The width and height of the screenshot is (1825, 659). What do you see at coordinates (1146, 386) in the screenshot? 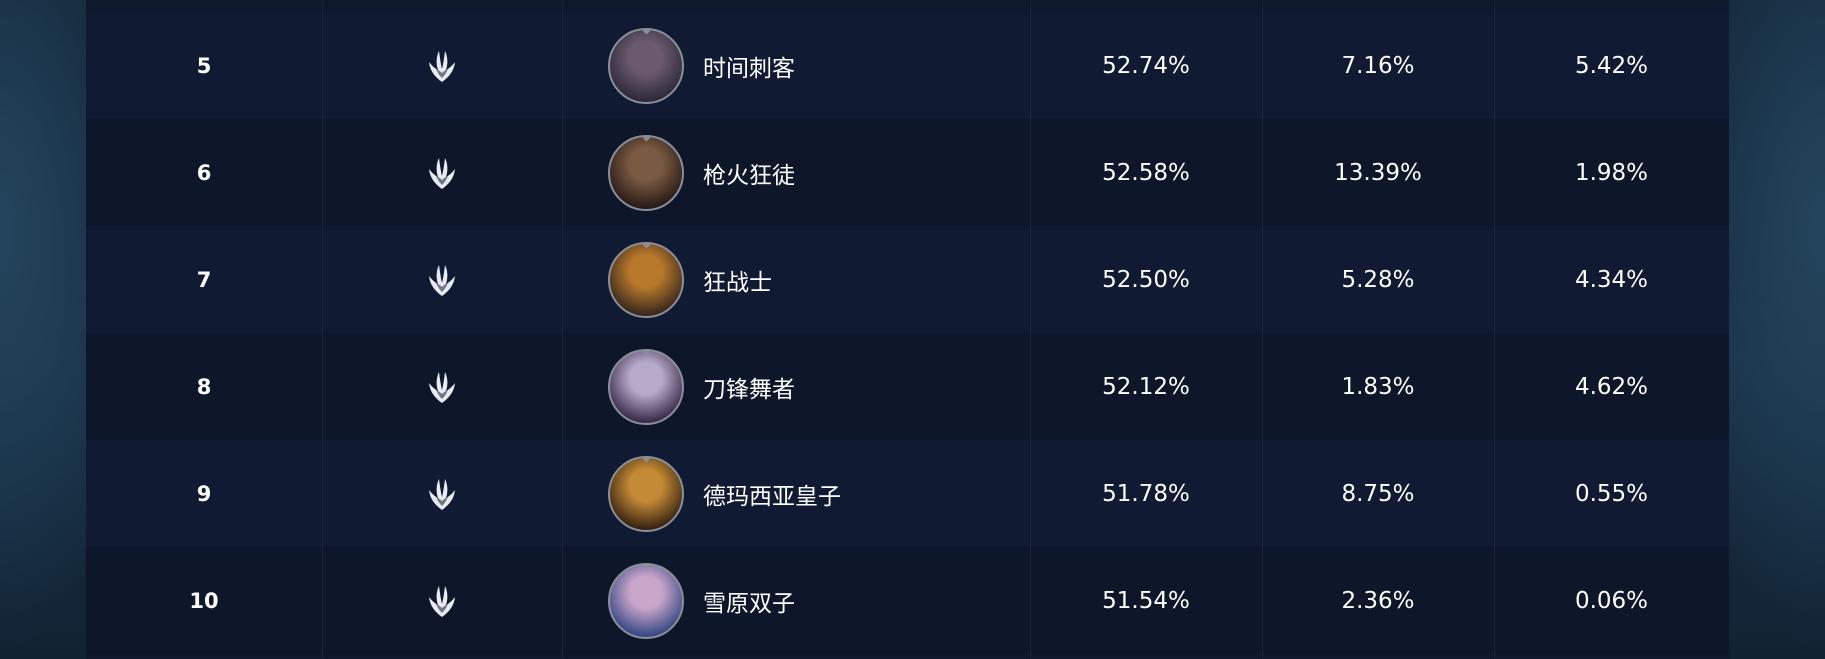
I see `win-rate-cell: 52.12%` at bounding box center [1146, 386].